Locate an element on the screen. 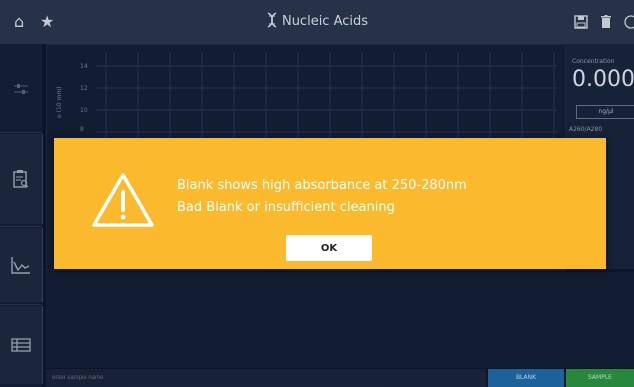  ok-button: OK is located at coordinates (329, 248).